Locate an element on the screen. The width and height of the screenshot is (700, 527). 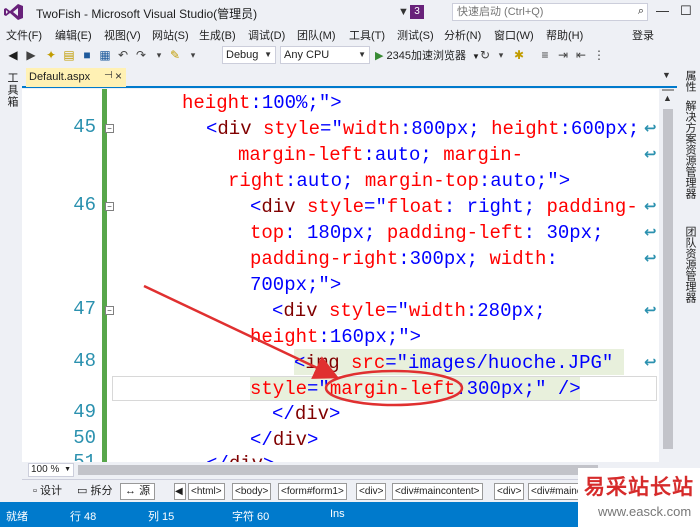
source-view-button: ↔ 源 is located at coordinates (138, 491).